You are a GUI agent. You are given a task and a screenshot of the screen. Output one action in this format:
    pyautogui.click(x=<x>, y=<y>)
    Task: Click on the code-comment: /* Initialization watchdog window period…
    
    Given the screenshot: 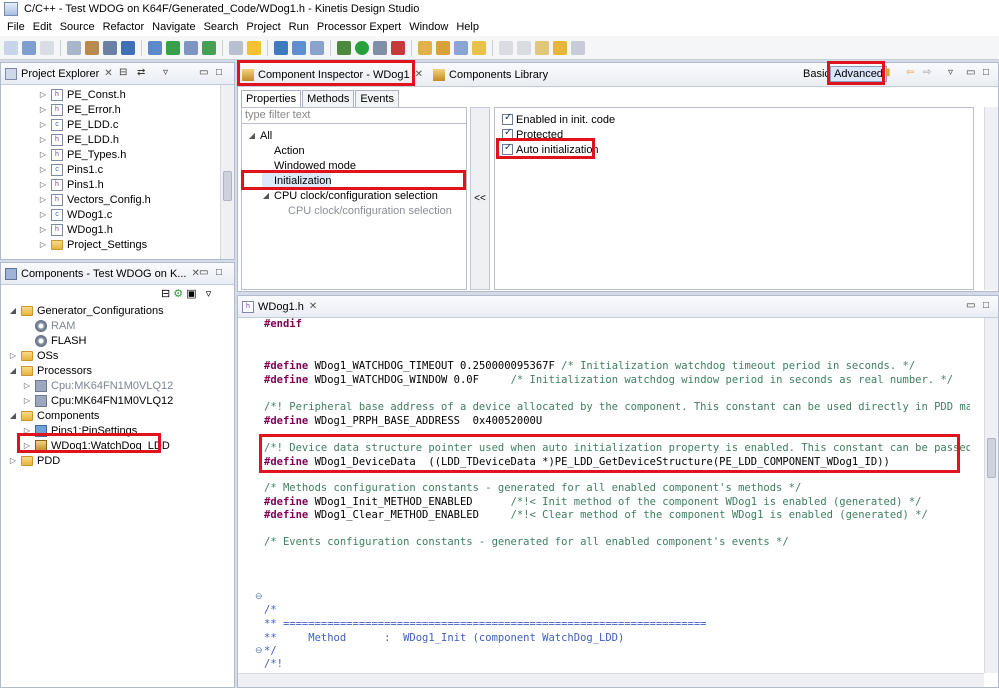 What is the action you would take?
    pyautogui.click(x=732, y=380)
    